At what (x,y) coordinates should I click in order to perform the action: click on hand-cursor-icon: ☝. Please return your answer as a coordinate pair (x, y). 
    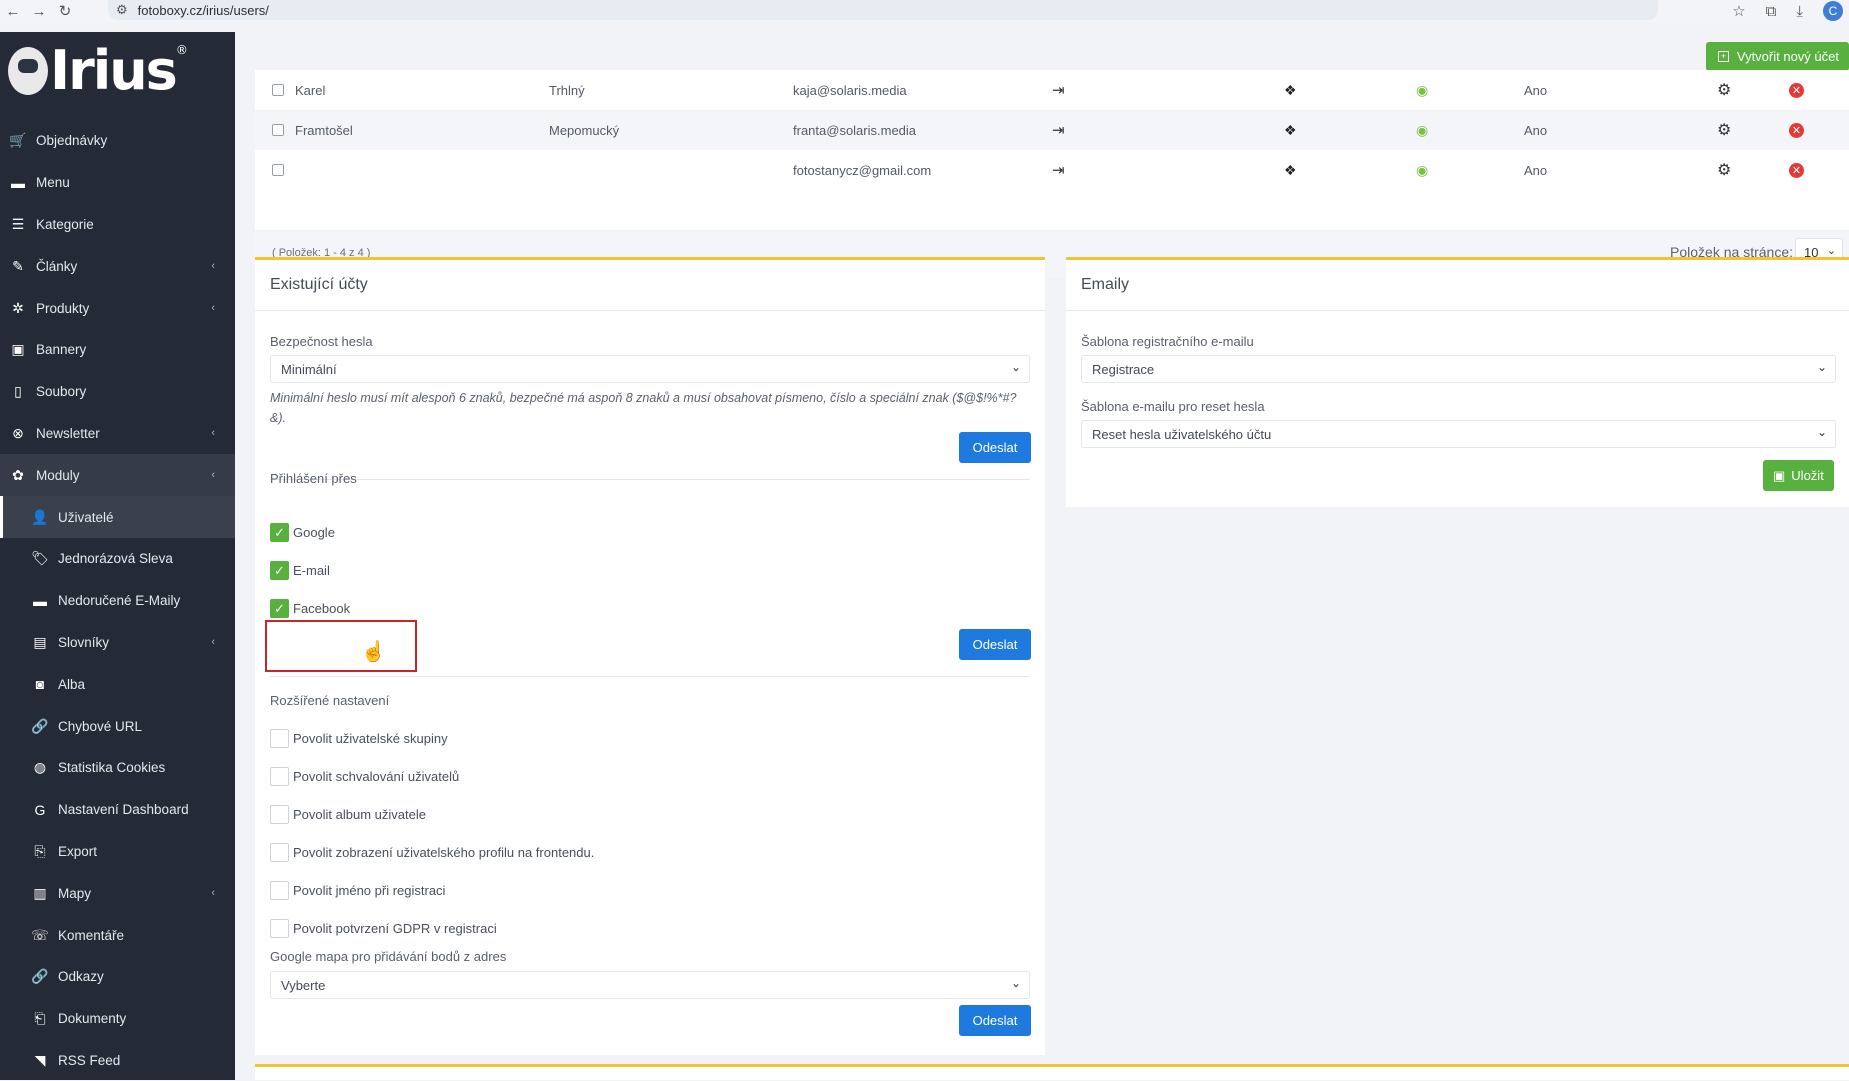
    Looking at the image, I should click on (373, 652).